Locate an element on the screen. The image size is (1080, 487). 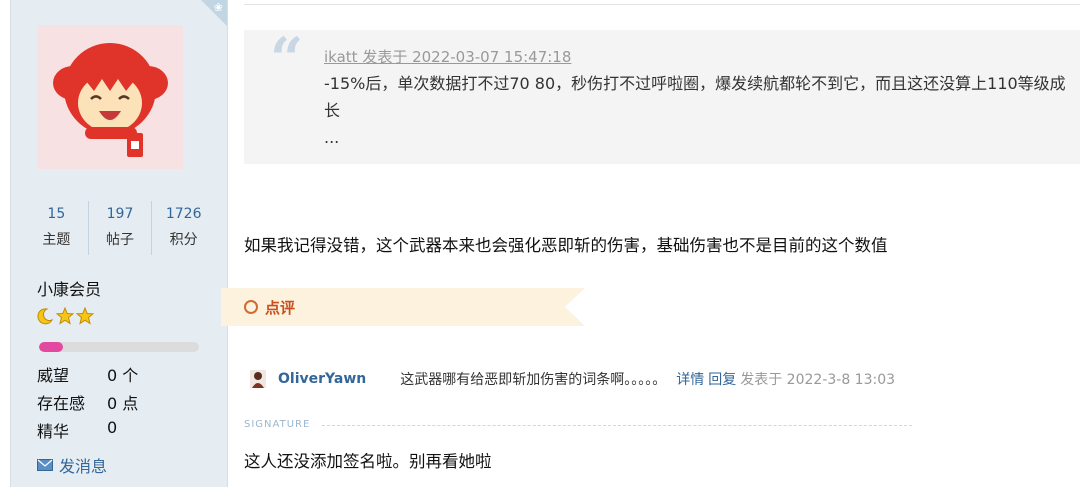
user-stats: 15 主题 197 帖子 1726 积分 is located at coordinates (120, 228).